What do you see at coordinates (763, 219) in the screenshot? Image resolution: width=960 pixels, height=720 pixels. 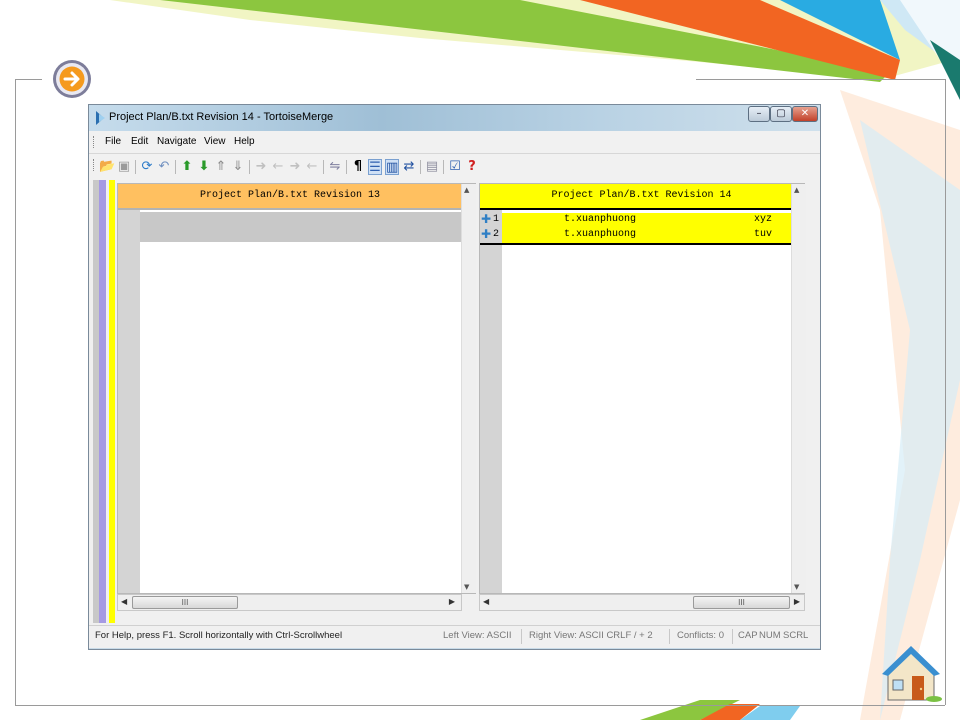 I see `line-text: xyz` at bounding box center [763, 219].